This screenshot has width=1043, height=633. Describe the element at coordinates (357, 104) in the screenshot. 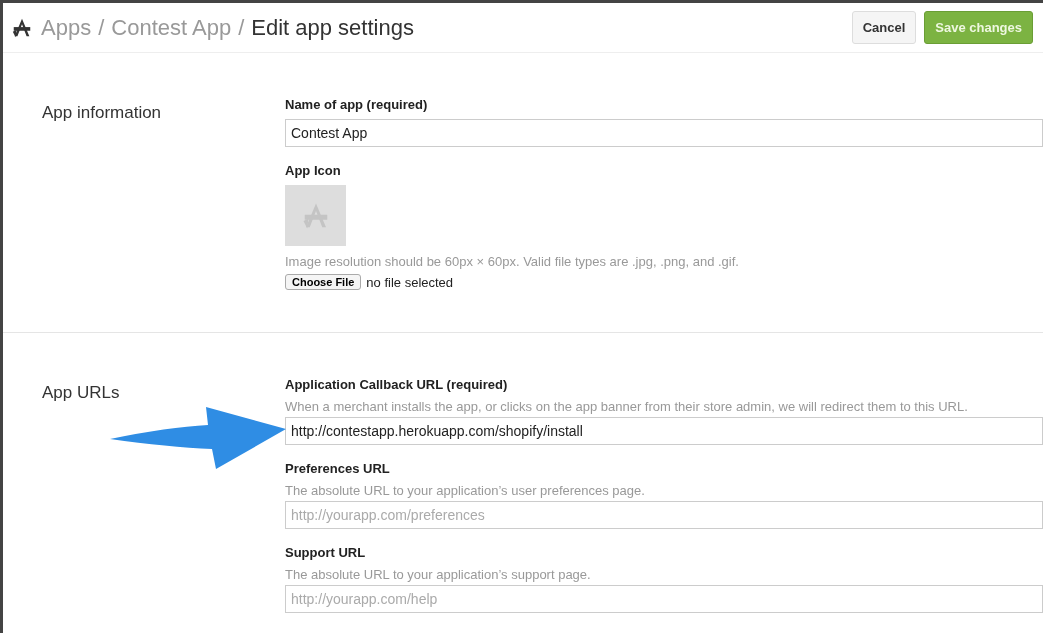

I see `field-label: Name of app (required)` at that location.